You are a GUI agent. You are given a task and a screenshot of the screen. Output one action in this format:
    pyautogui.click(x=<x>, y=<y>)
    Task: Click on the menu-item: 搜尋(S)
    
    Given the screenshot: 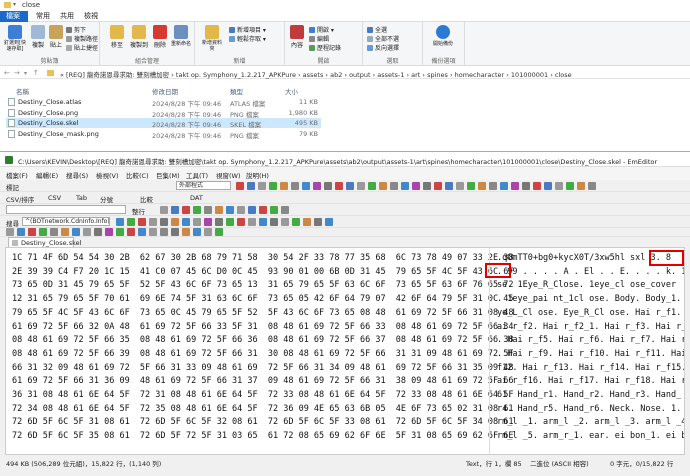 What is the action you would take?
    pyautogui.click(x=77, y=175)
    